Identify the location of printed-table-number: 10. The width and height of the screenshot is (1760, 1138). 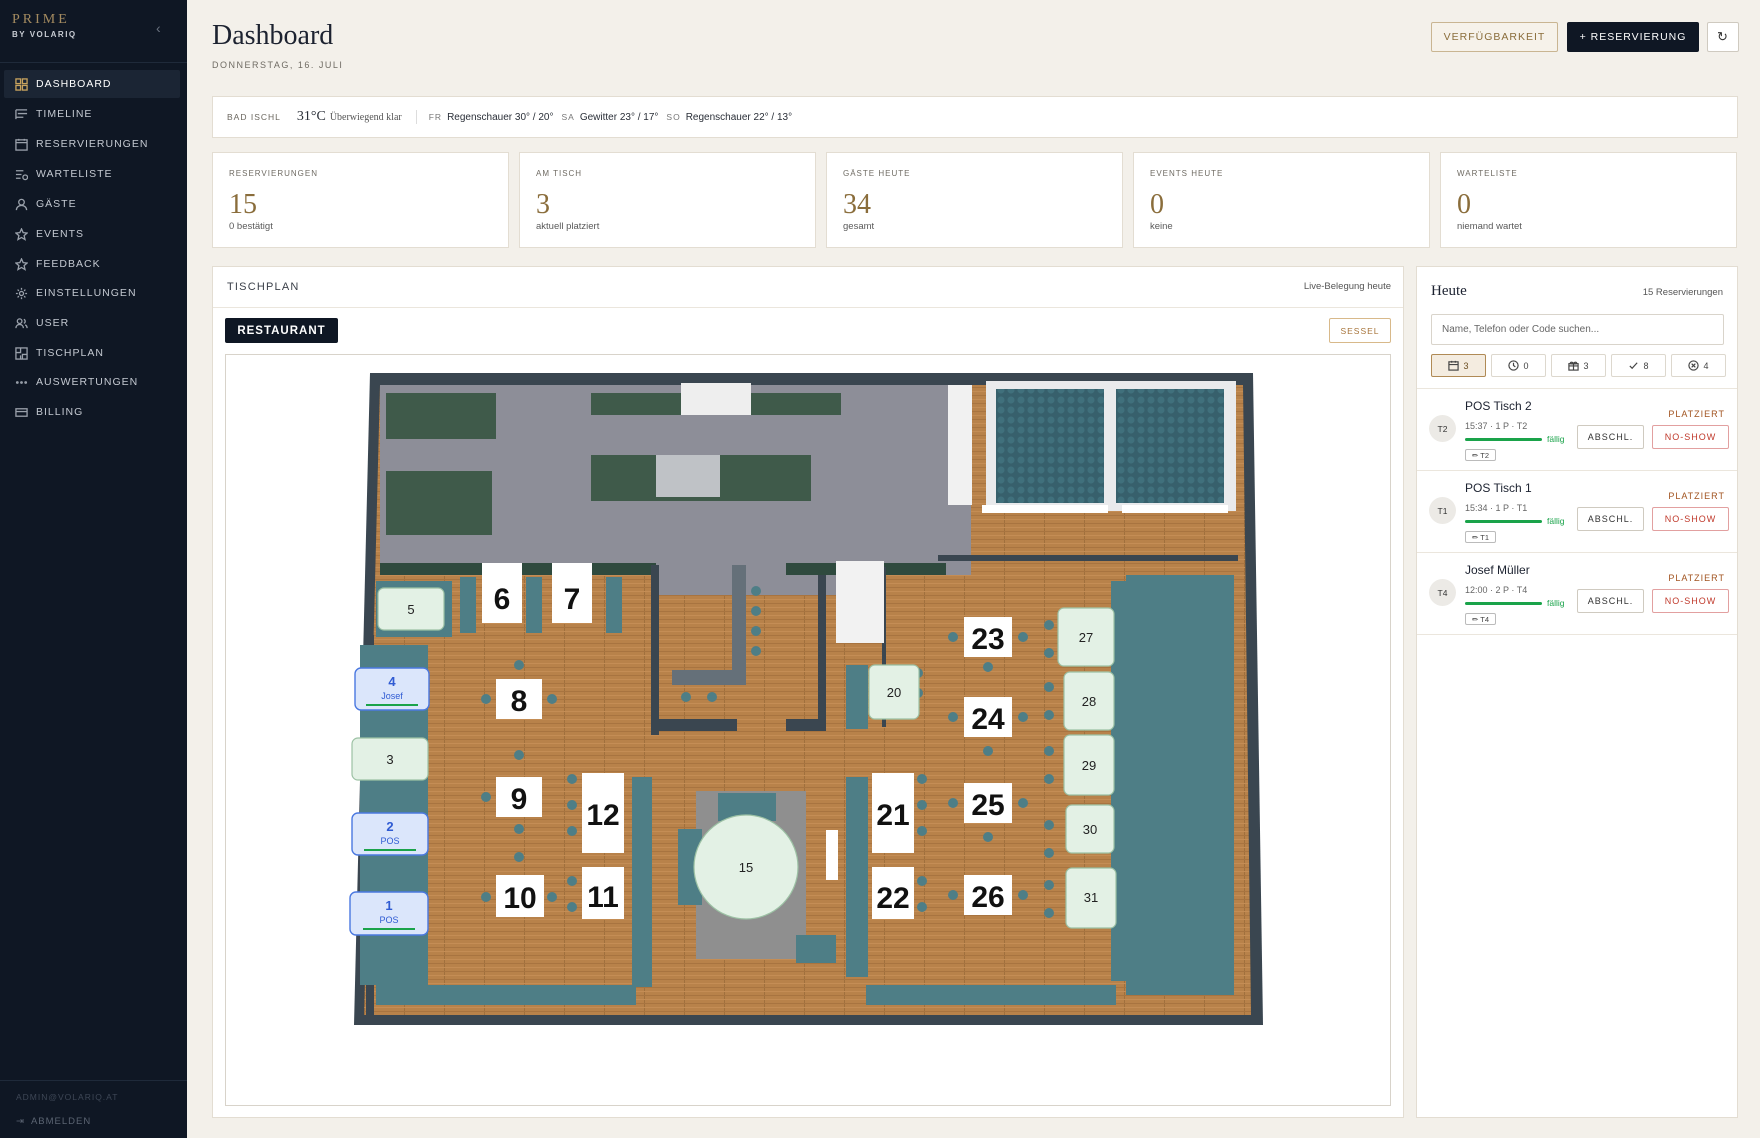
(519, 898).